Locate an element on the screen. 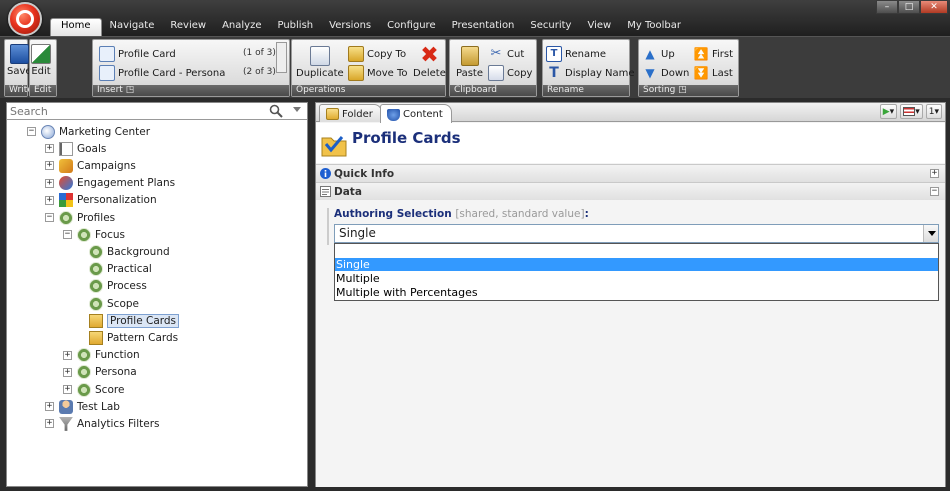  tree-node: Process is located at coordinates (118, 286).